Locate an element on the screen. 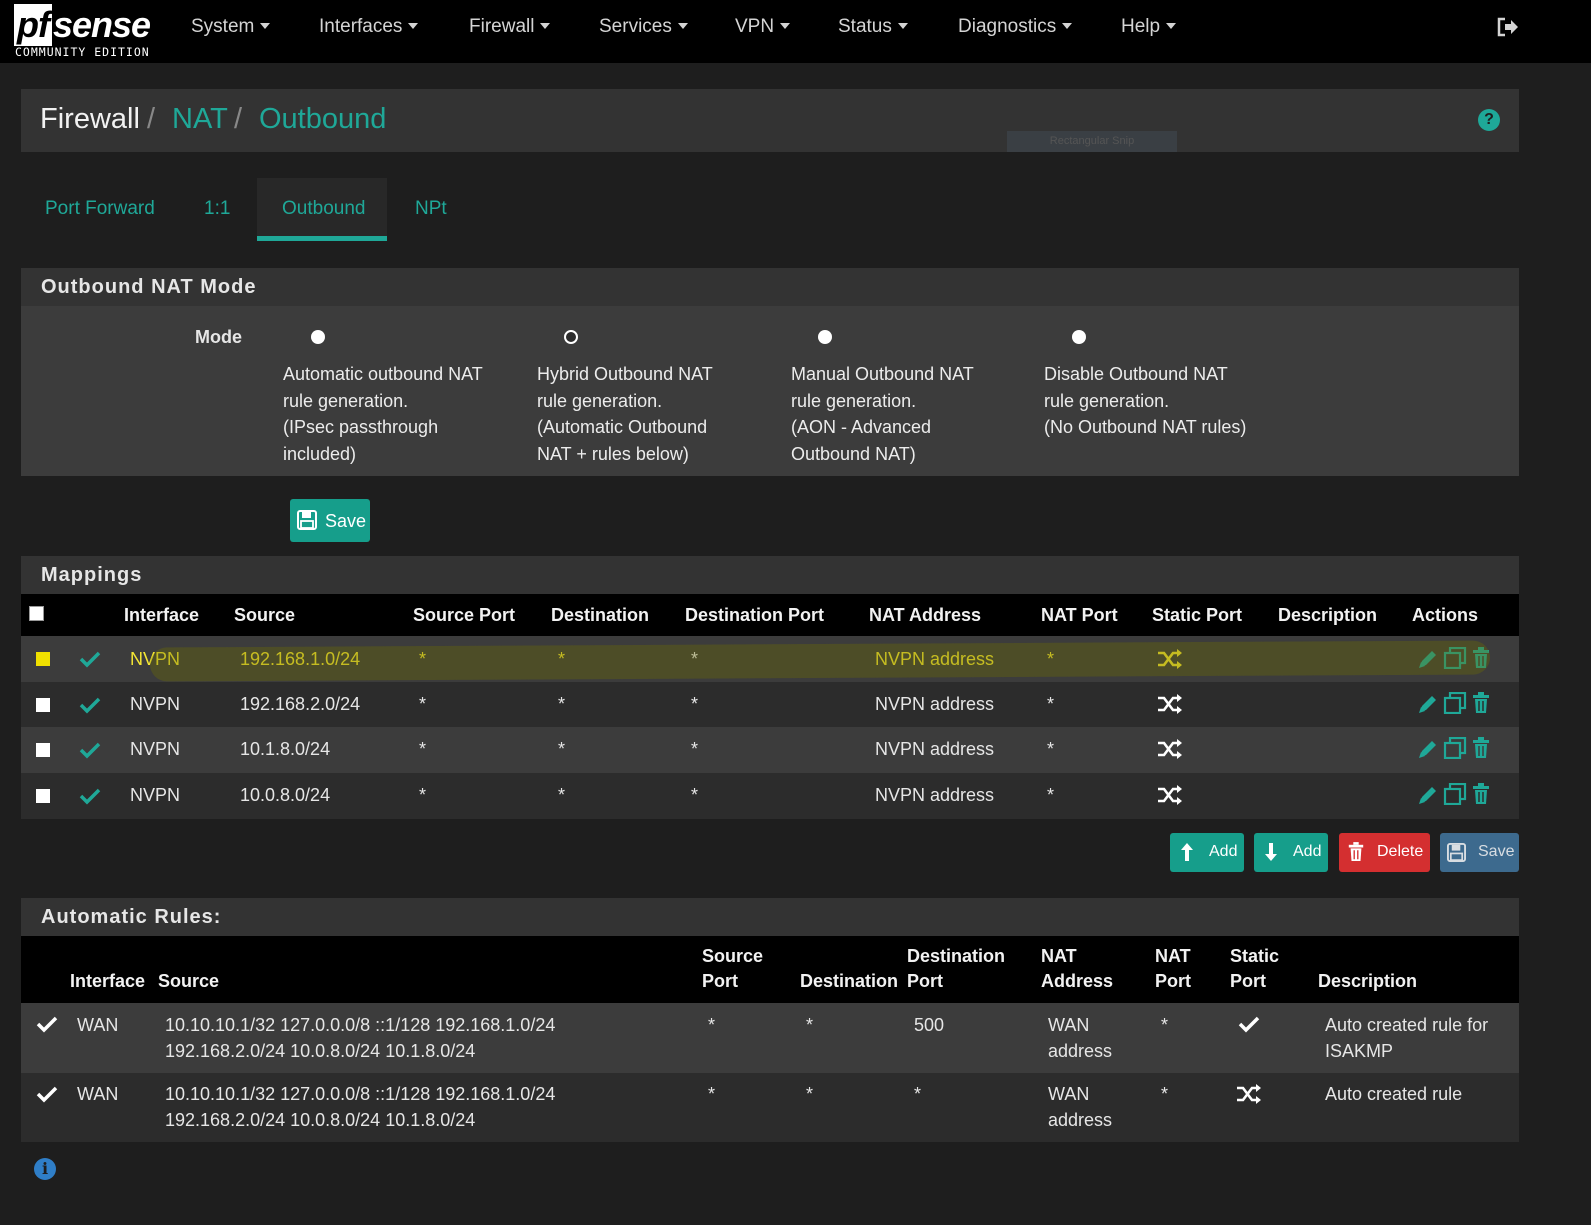 The height and width of the screenshot is (1225, 1591). mode-radio-manual is located at coordinates (825, 337).